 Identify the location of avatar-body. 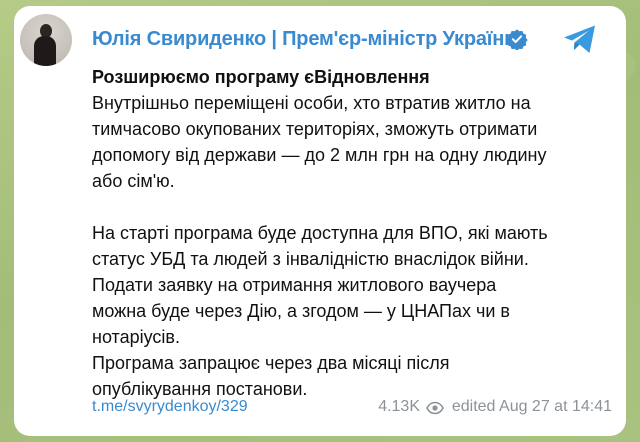
(45, 51).